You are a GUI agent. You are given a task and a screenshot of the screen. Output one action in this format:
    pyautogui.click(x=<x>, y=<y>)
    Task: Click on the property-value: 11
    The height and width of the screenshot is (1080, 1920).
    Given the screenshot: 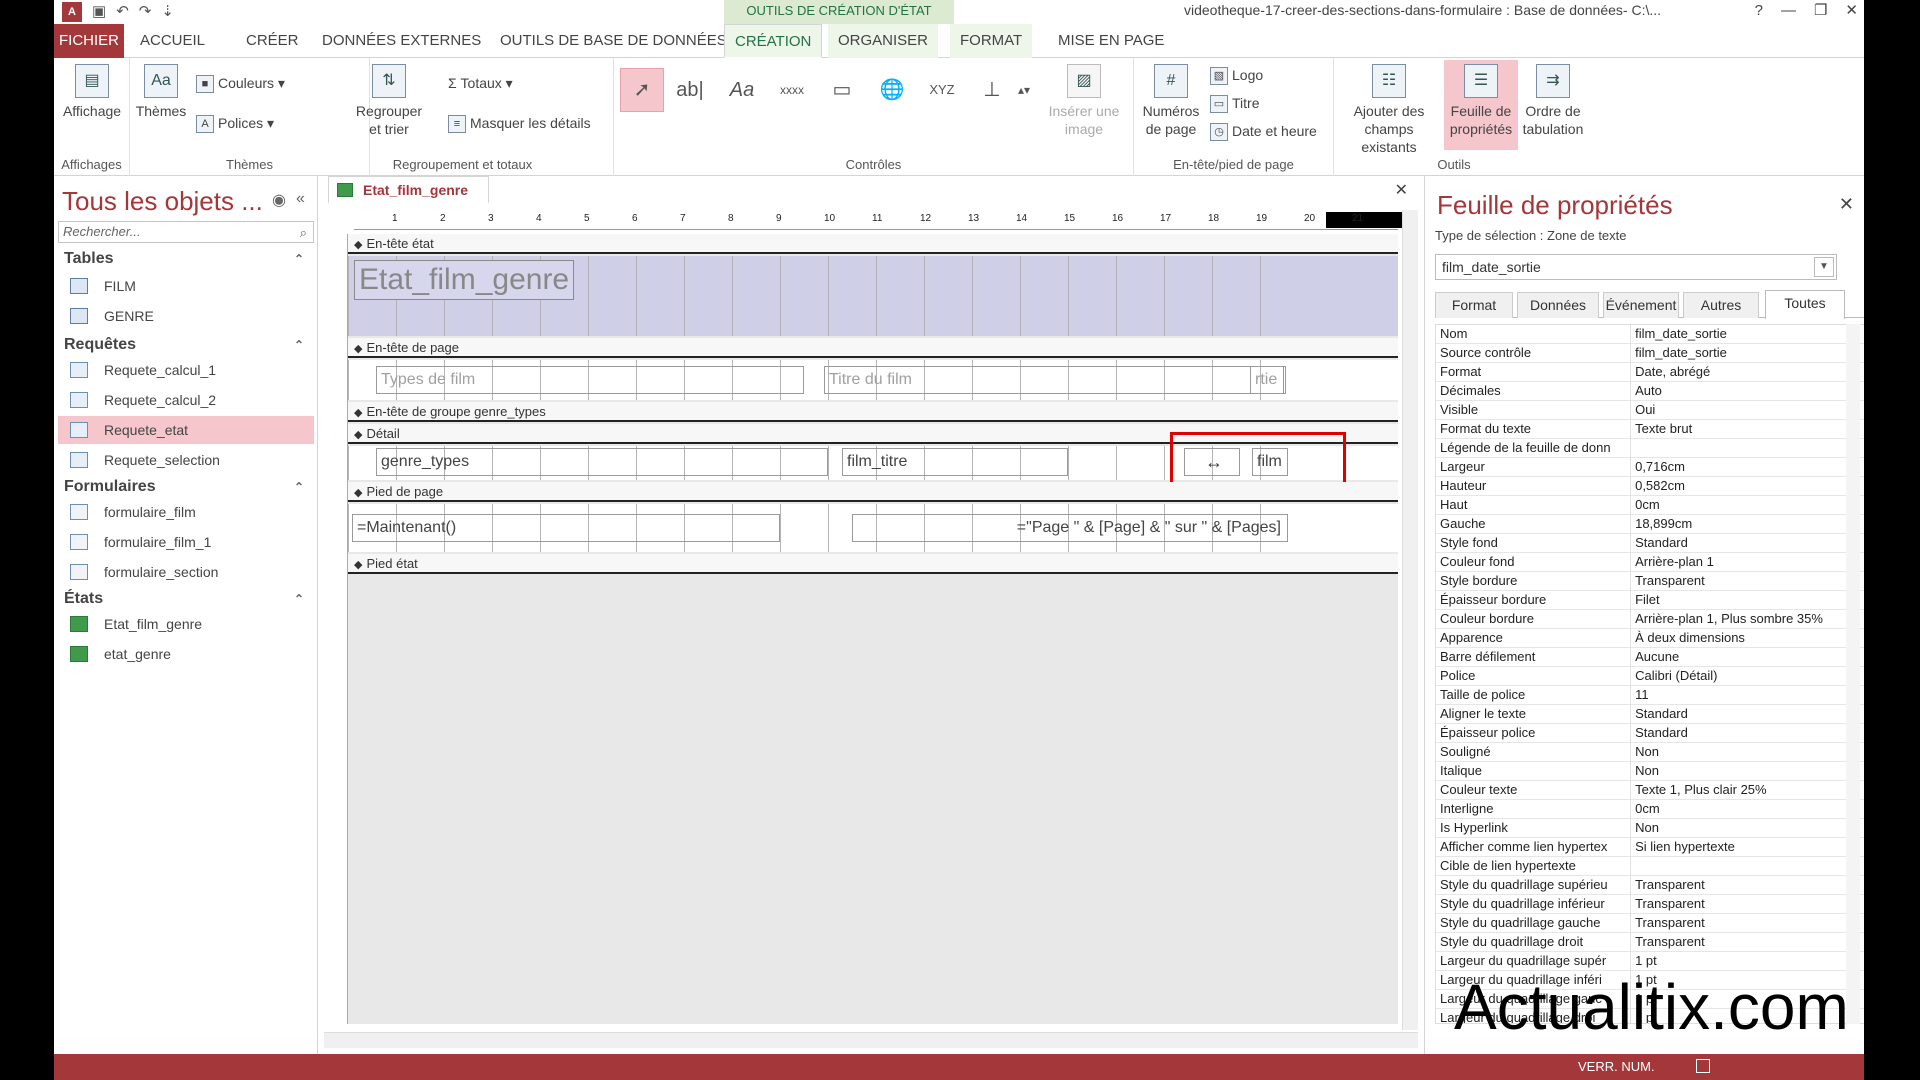 What is the action you would take?
    pyautogui.click(x=1747, y=695)
    